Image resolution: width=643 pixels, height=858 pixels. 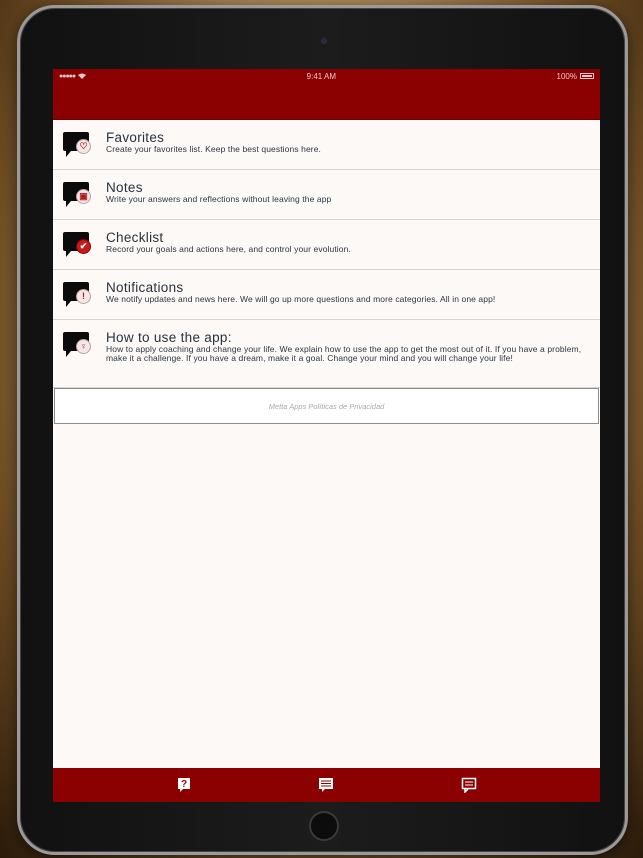 I want to click on camera-icon, so click(x=324, y=41).